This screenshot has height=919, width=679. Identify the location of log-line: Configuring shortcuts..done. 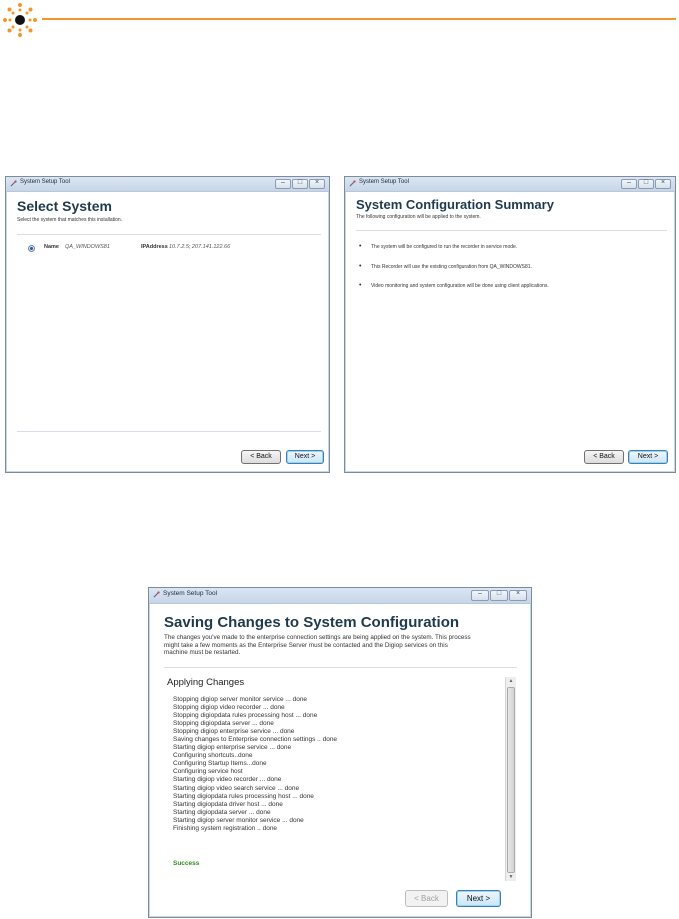
(213, 756).